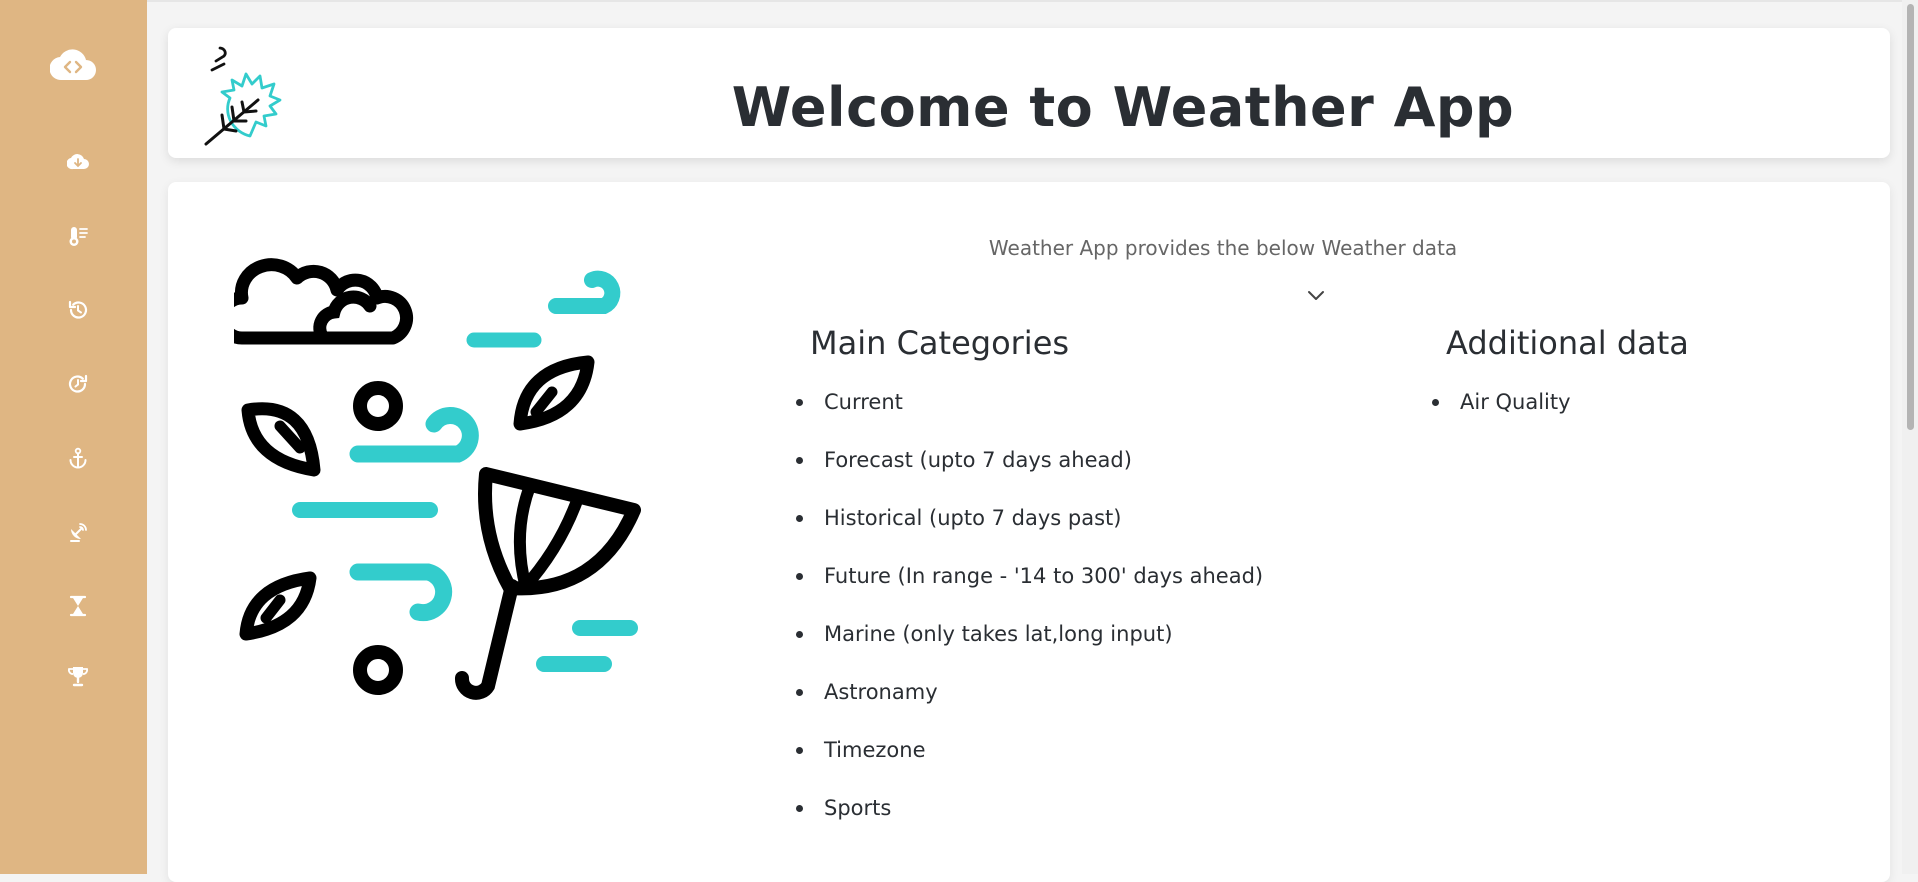  I want to click on header: Welcome to Weather App, so click(1029, 93).